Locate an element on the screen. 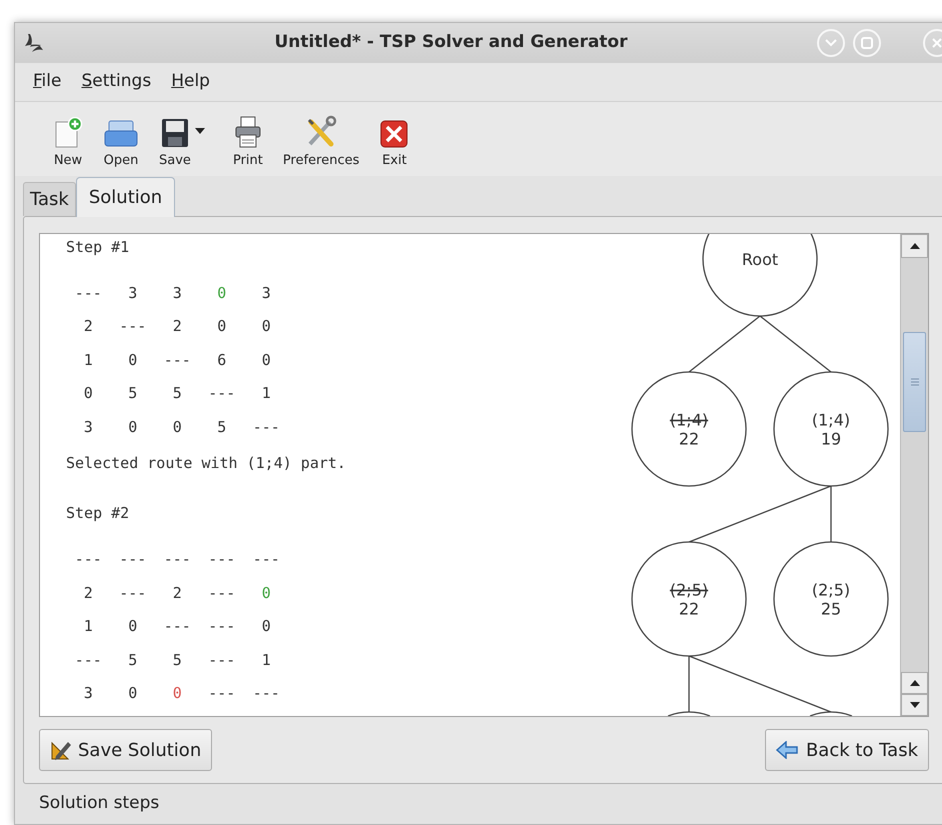  arrow-left-icon is located at coordinates (787, 750).